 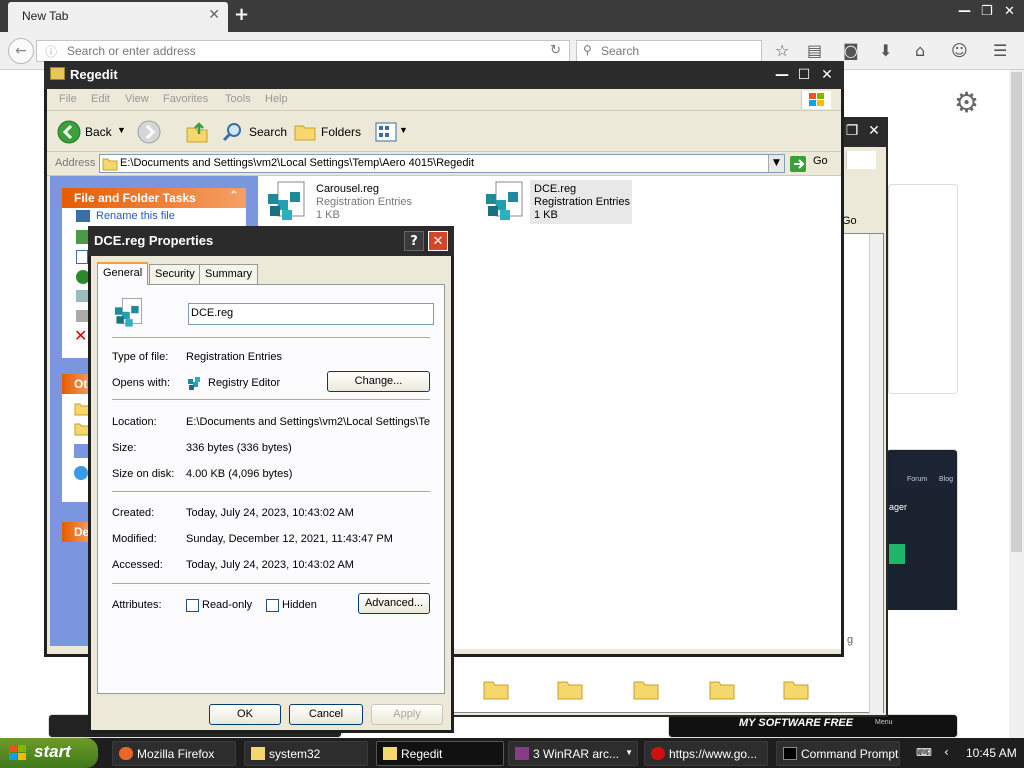 I want to click on file-folder-tasks-header: File and Folder Tasks ⌃, so click(x=154, y=198).